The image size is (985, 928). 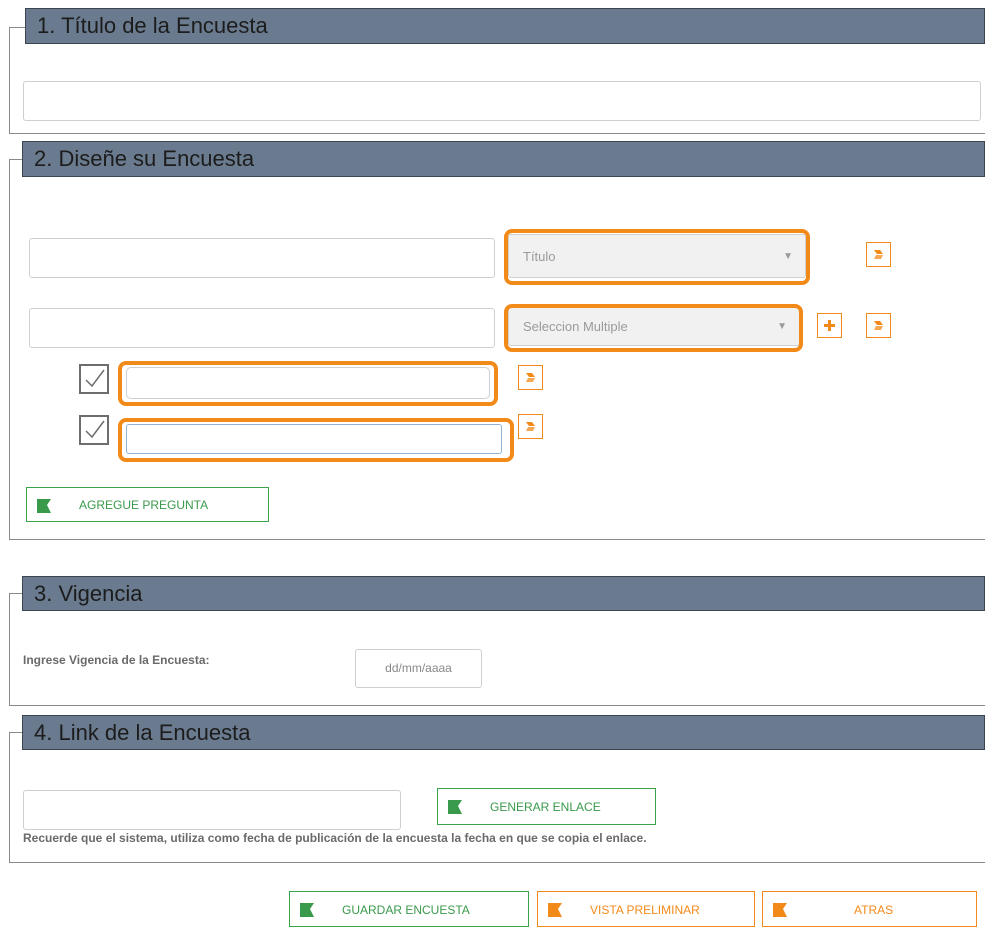 I want to click on validity-date-placeholder: dd/mm/aaaa, so click(x=418, y=668).